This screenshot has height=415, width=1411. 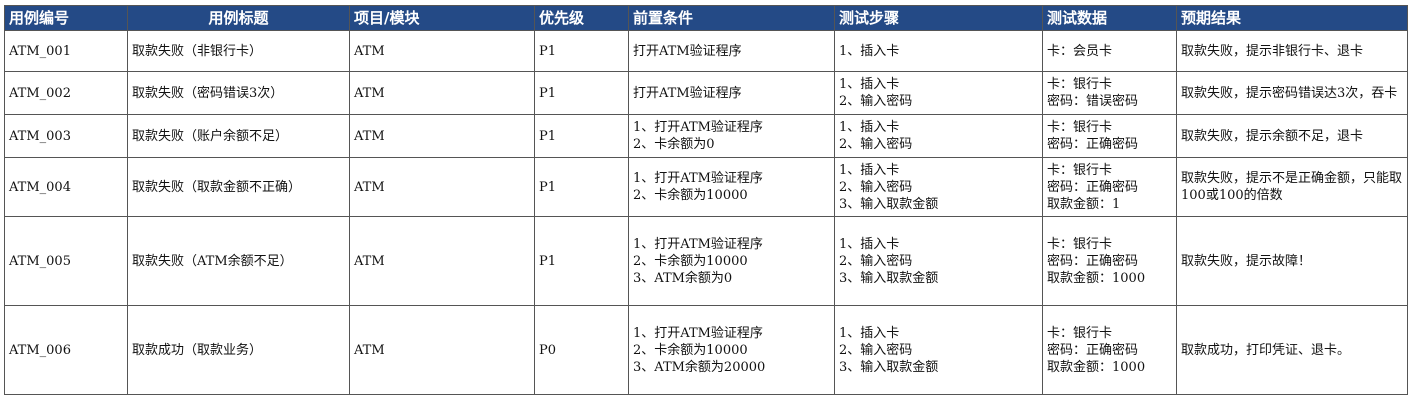 I want to click on cell-test-data: 卡：银行卡密码：错误密码, so click(x=1109, y=93).